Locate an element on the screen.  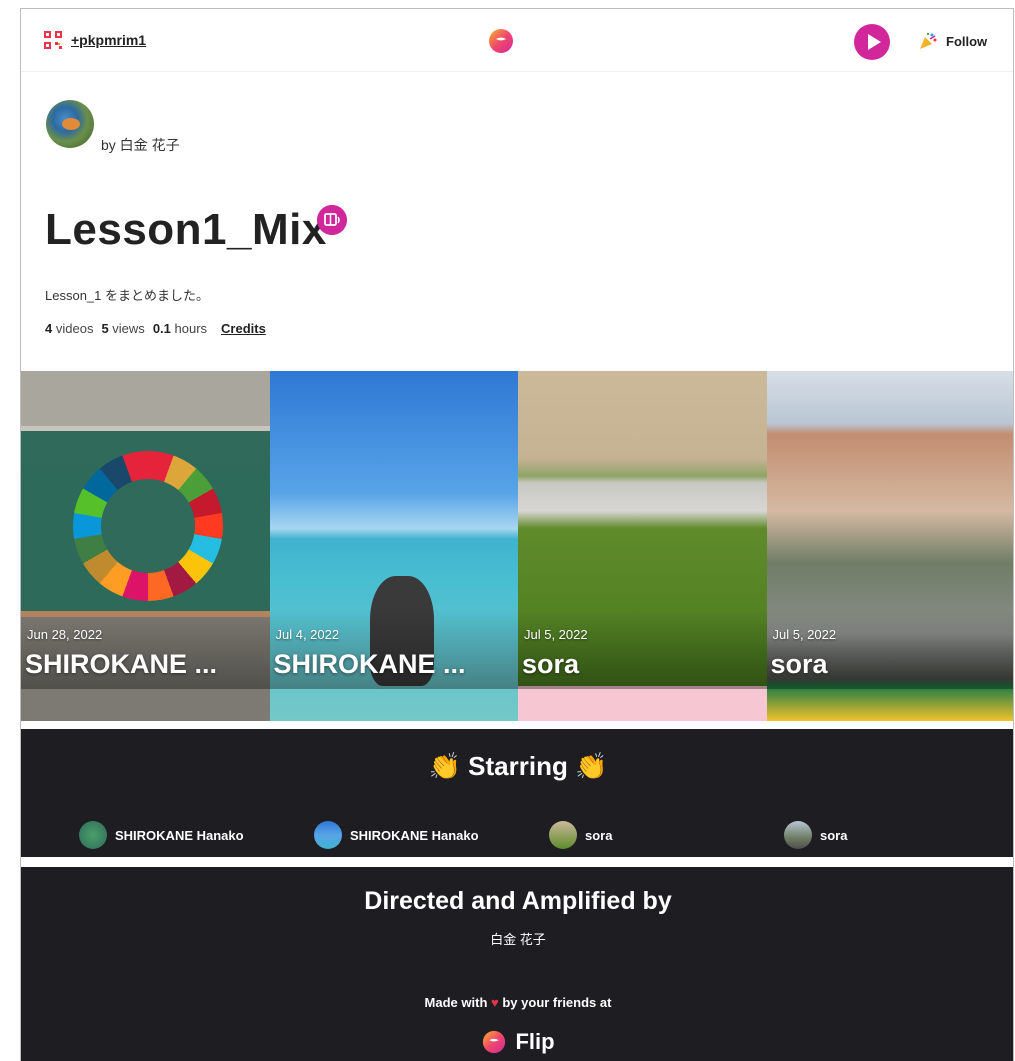
creator-byline: by 白金 花子 is located at coordinates (140, 145).